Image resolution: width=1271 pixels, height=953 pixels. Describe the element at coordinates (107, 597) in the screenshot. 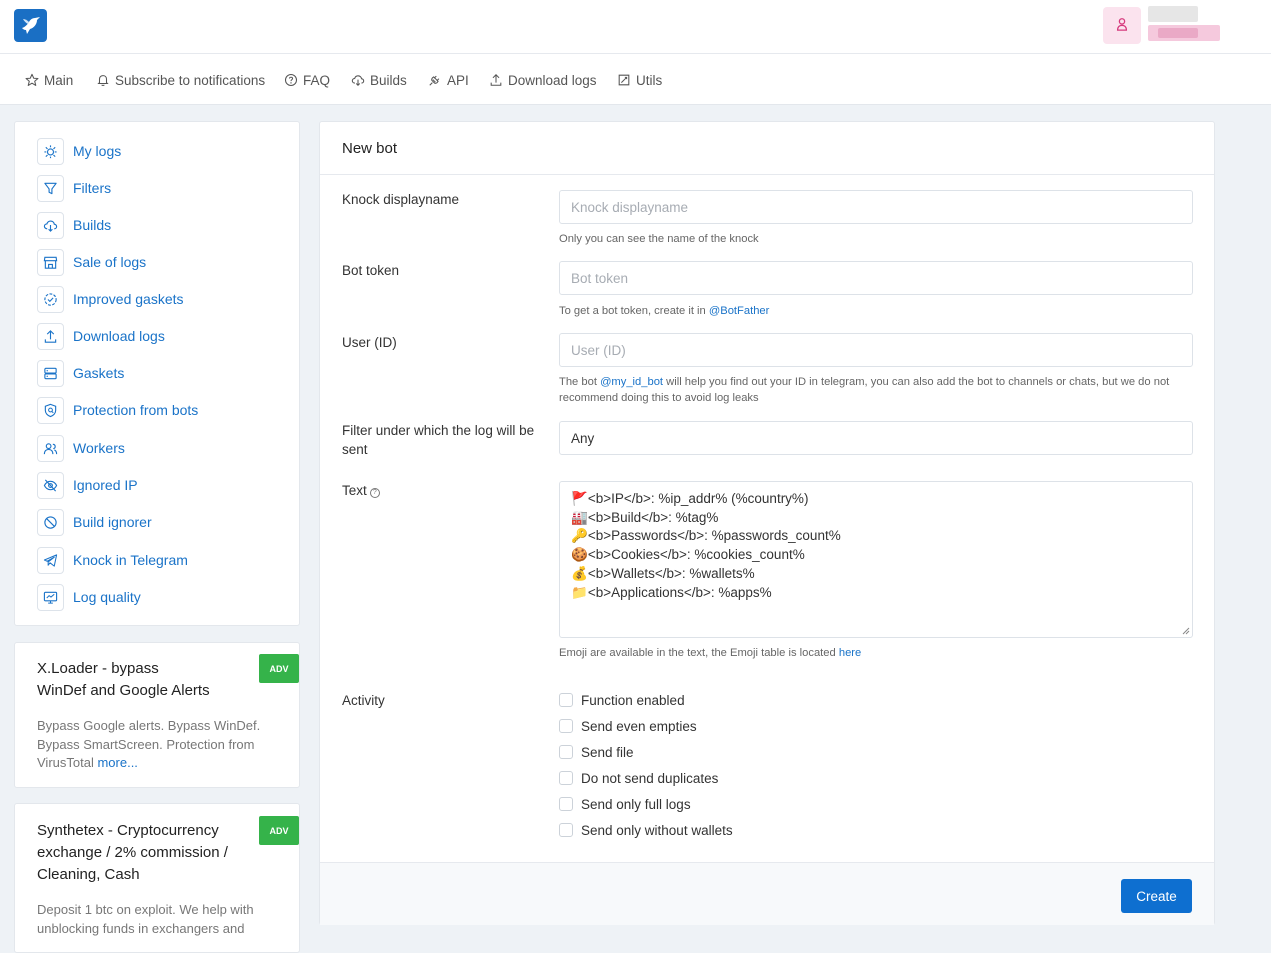

I see `sidebar-item-label: Log quality` at that location.